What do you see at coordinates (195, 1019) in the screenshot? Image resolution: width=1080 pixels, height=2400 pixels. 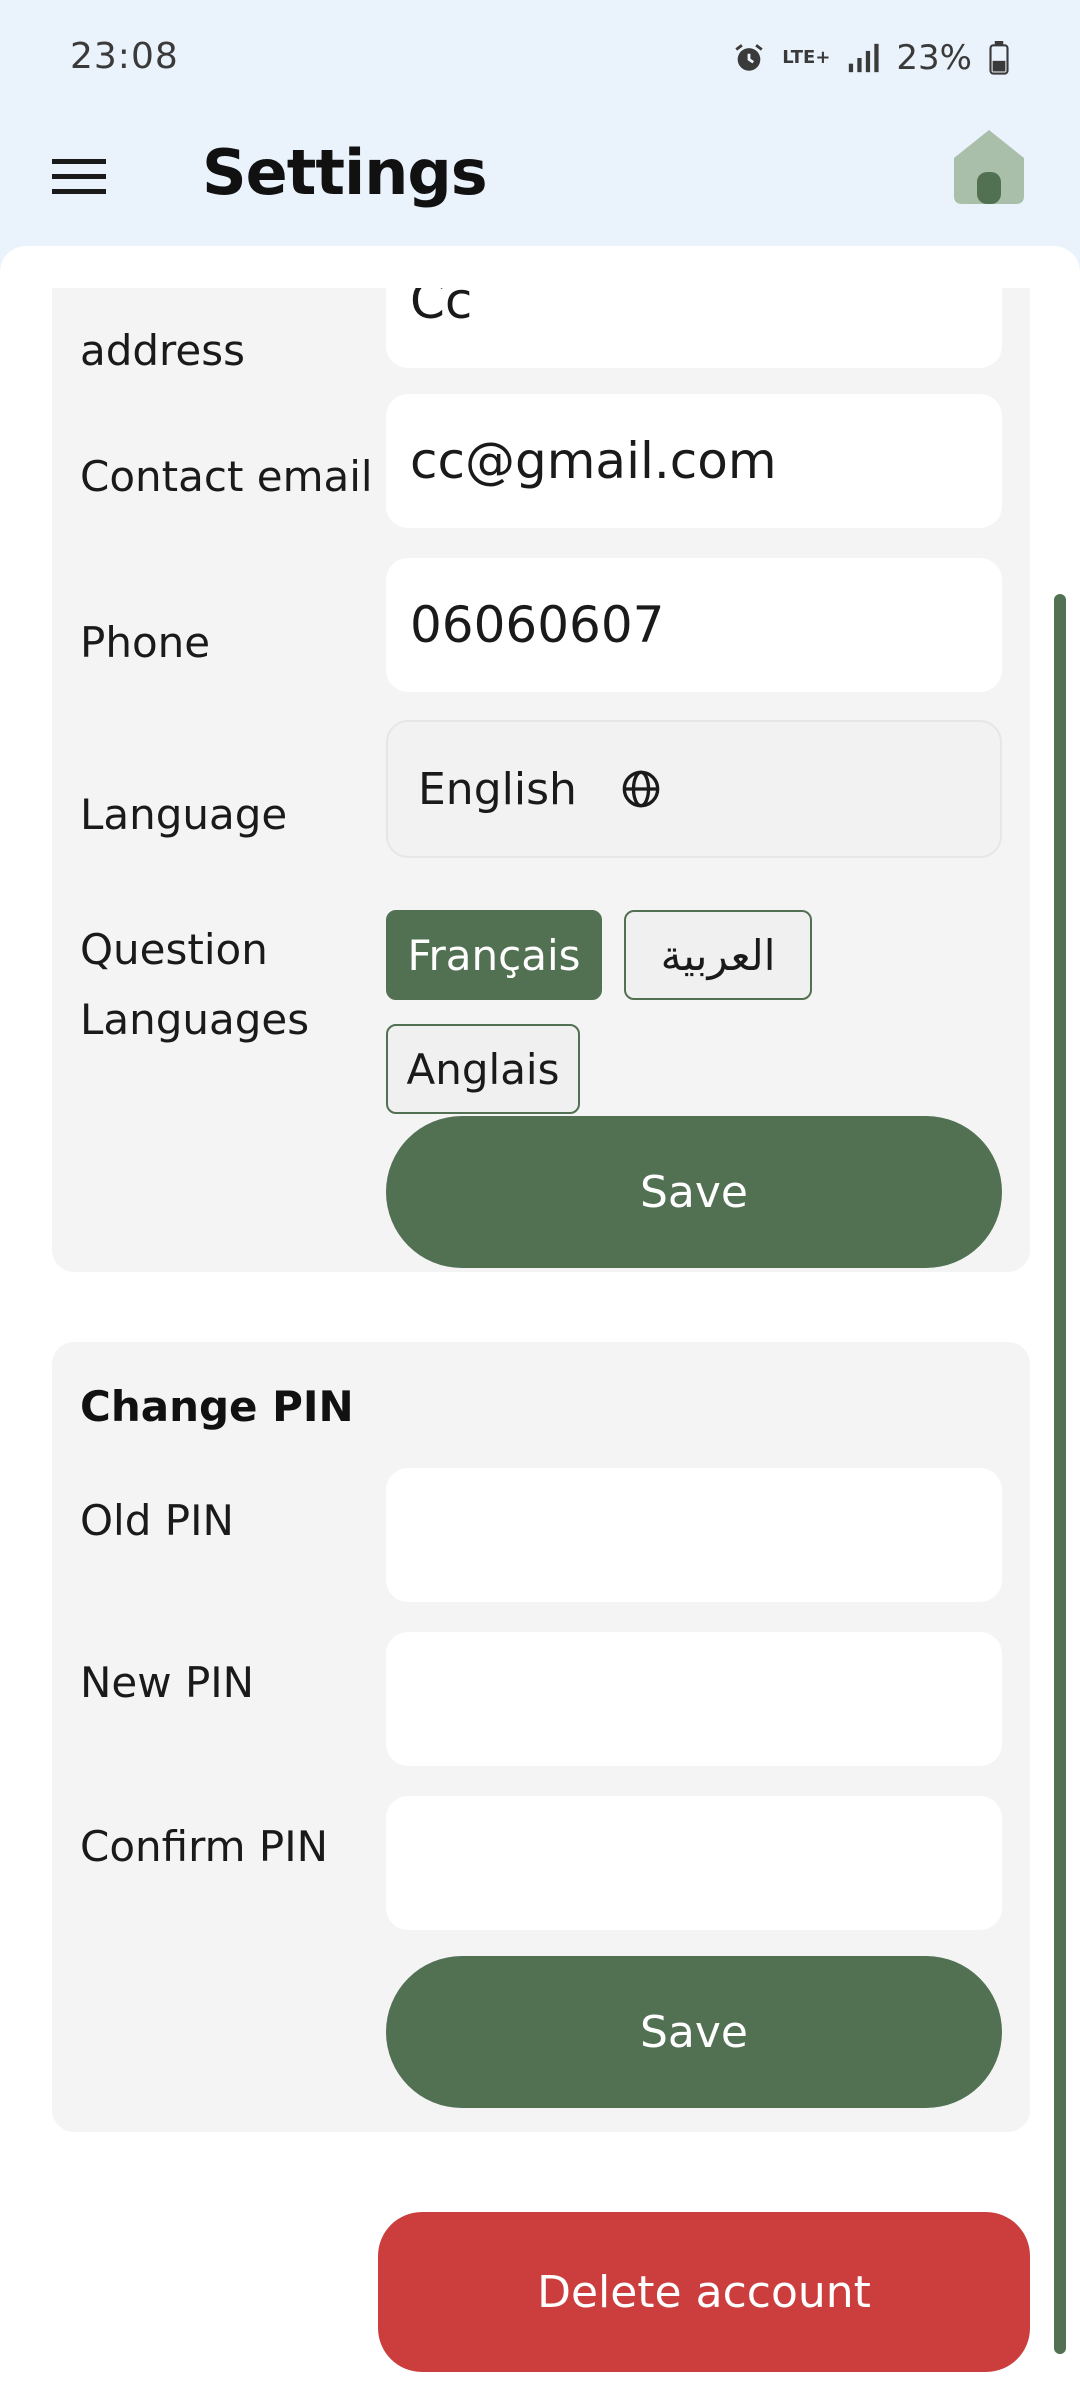 I see `question-languages-label-line-2: Languages` at bounding box center [195, 1019].